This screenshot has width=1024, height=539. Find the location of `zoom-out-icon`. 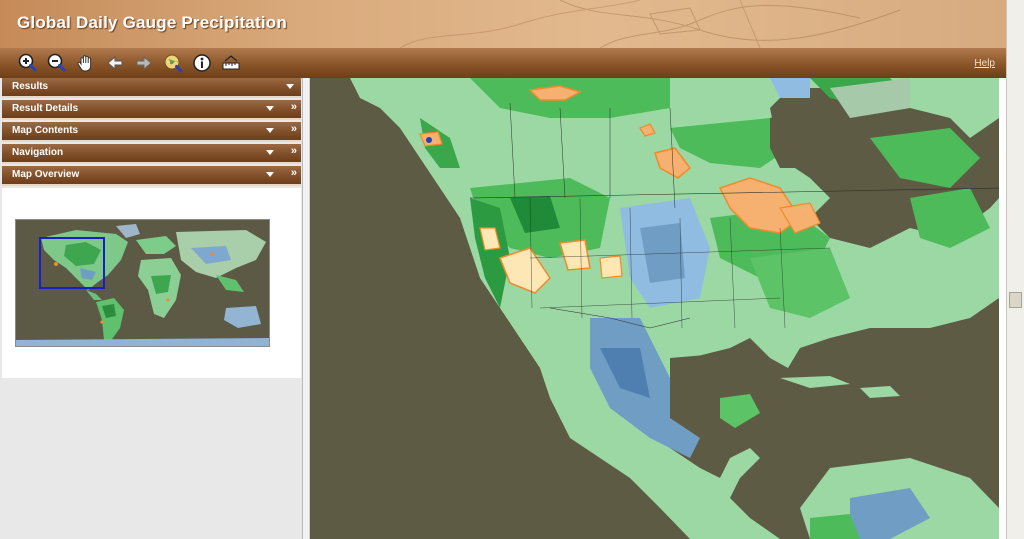

zoom-out-icon is located at coordinates (56, 63).